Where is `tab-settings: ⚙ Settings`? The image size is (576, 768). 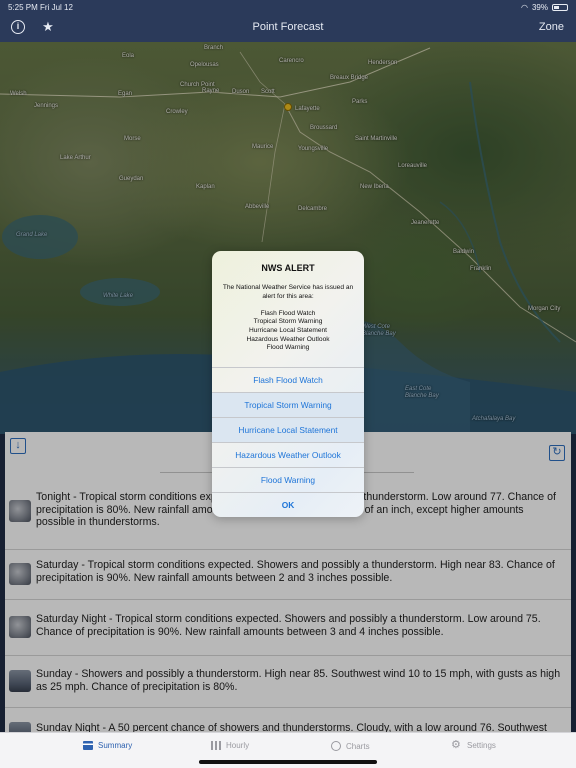
tab-settings: ⚙ Settings is located at coordinates (473, 745).